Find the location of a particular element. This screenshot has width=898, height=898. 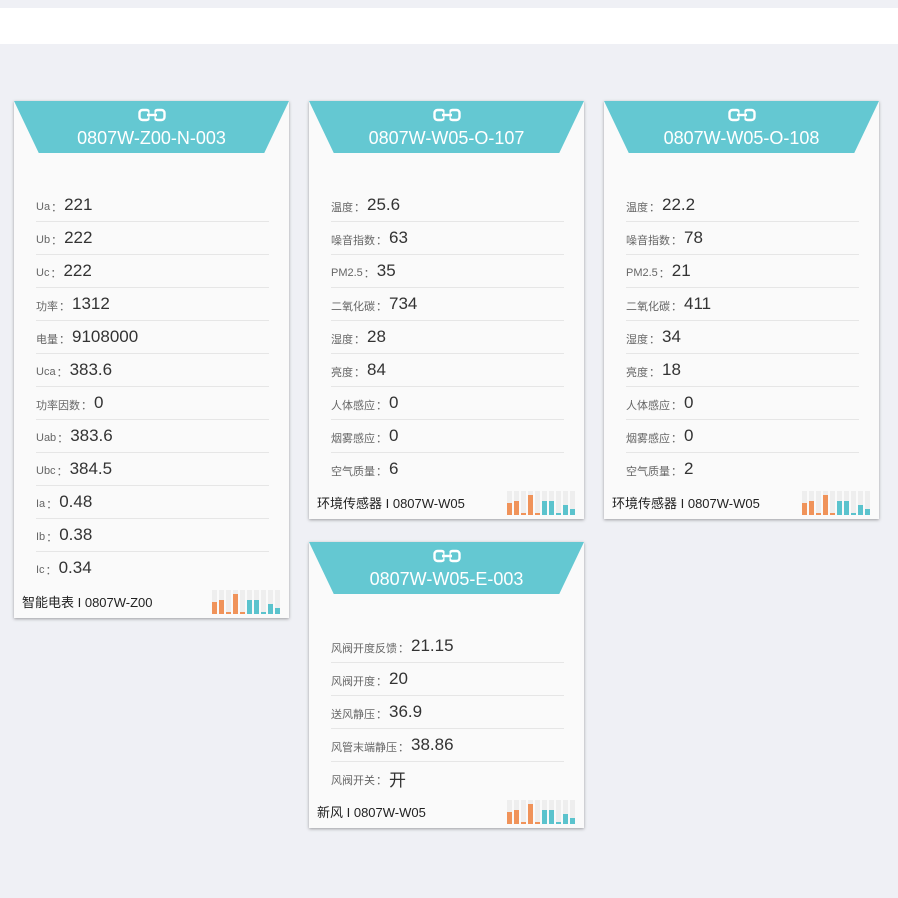

reading-value: 20 is located at coordinates (398, 678).